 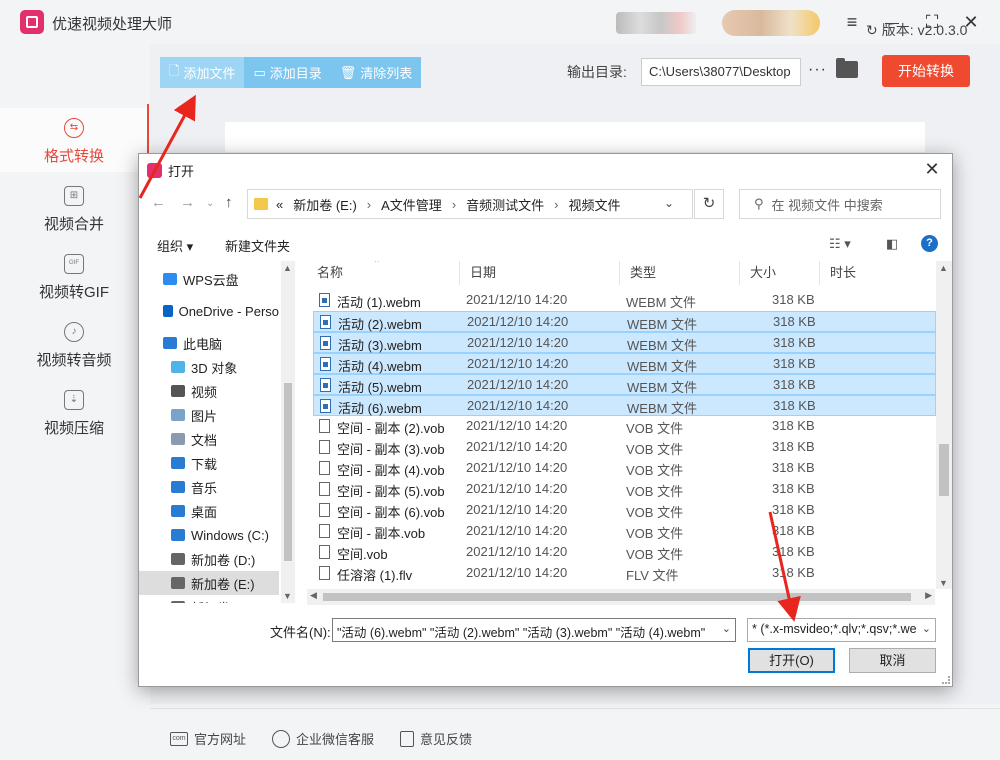 What do you see at coordinates (669, 203) in the screenshot?
I see `address-dropdown-icon: ⌄` at bounding box center [669, 203].